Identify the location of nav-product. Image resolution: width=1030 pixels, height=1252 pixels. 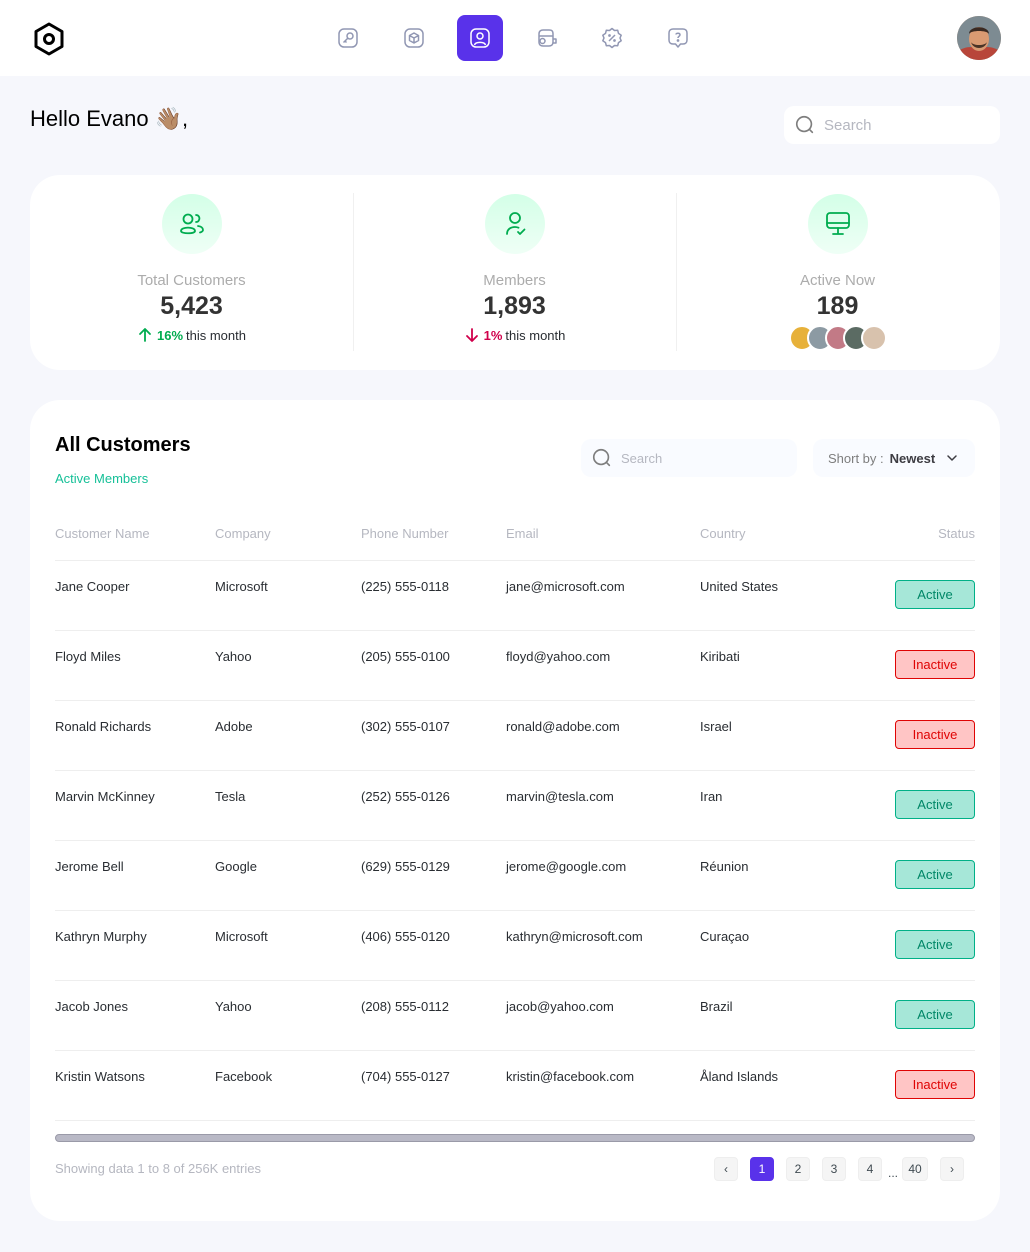
(414, 38).